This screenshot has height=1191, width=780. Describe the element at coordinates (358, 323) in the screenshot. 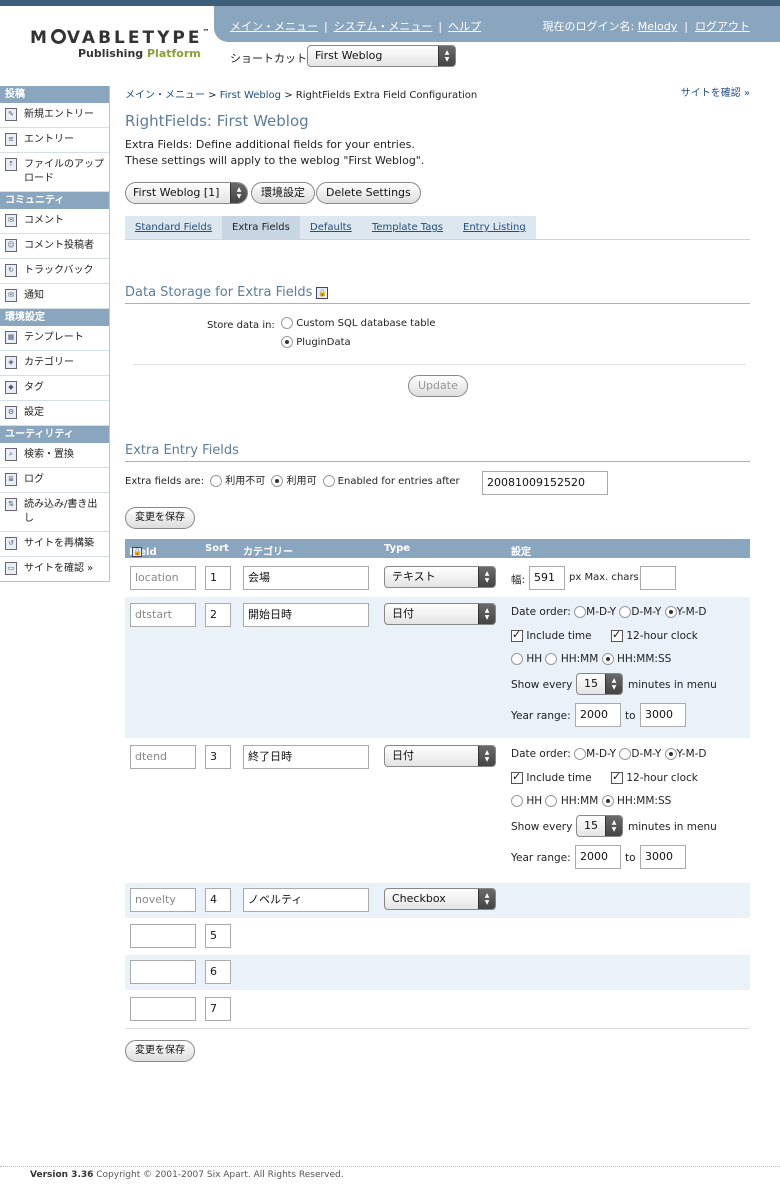

I see `store-option-sql: Custom SQL database table` at that location.